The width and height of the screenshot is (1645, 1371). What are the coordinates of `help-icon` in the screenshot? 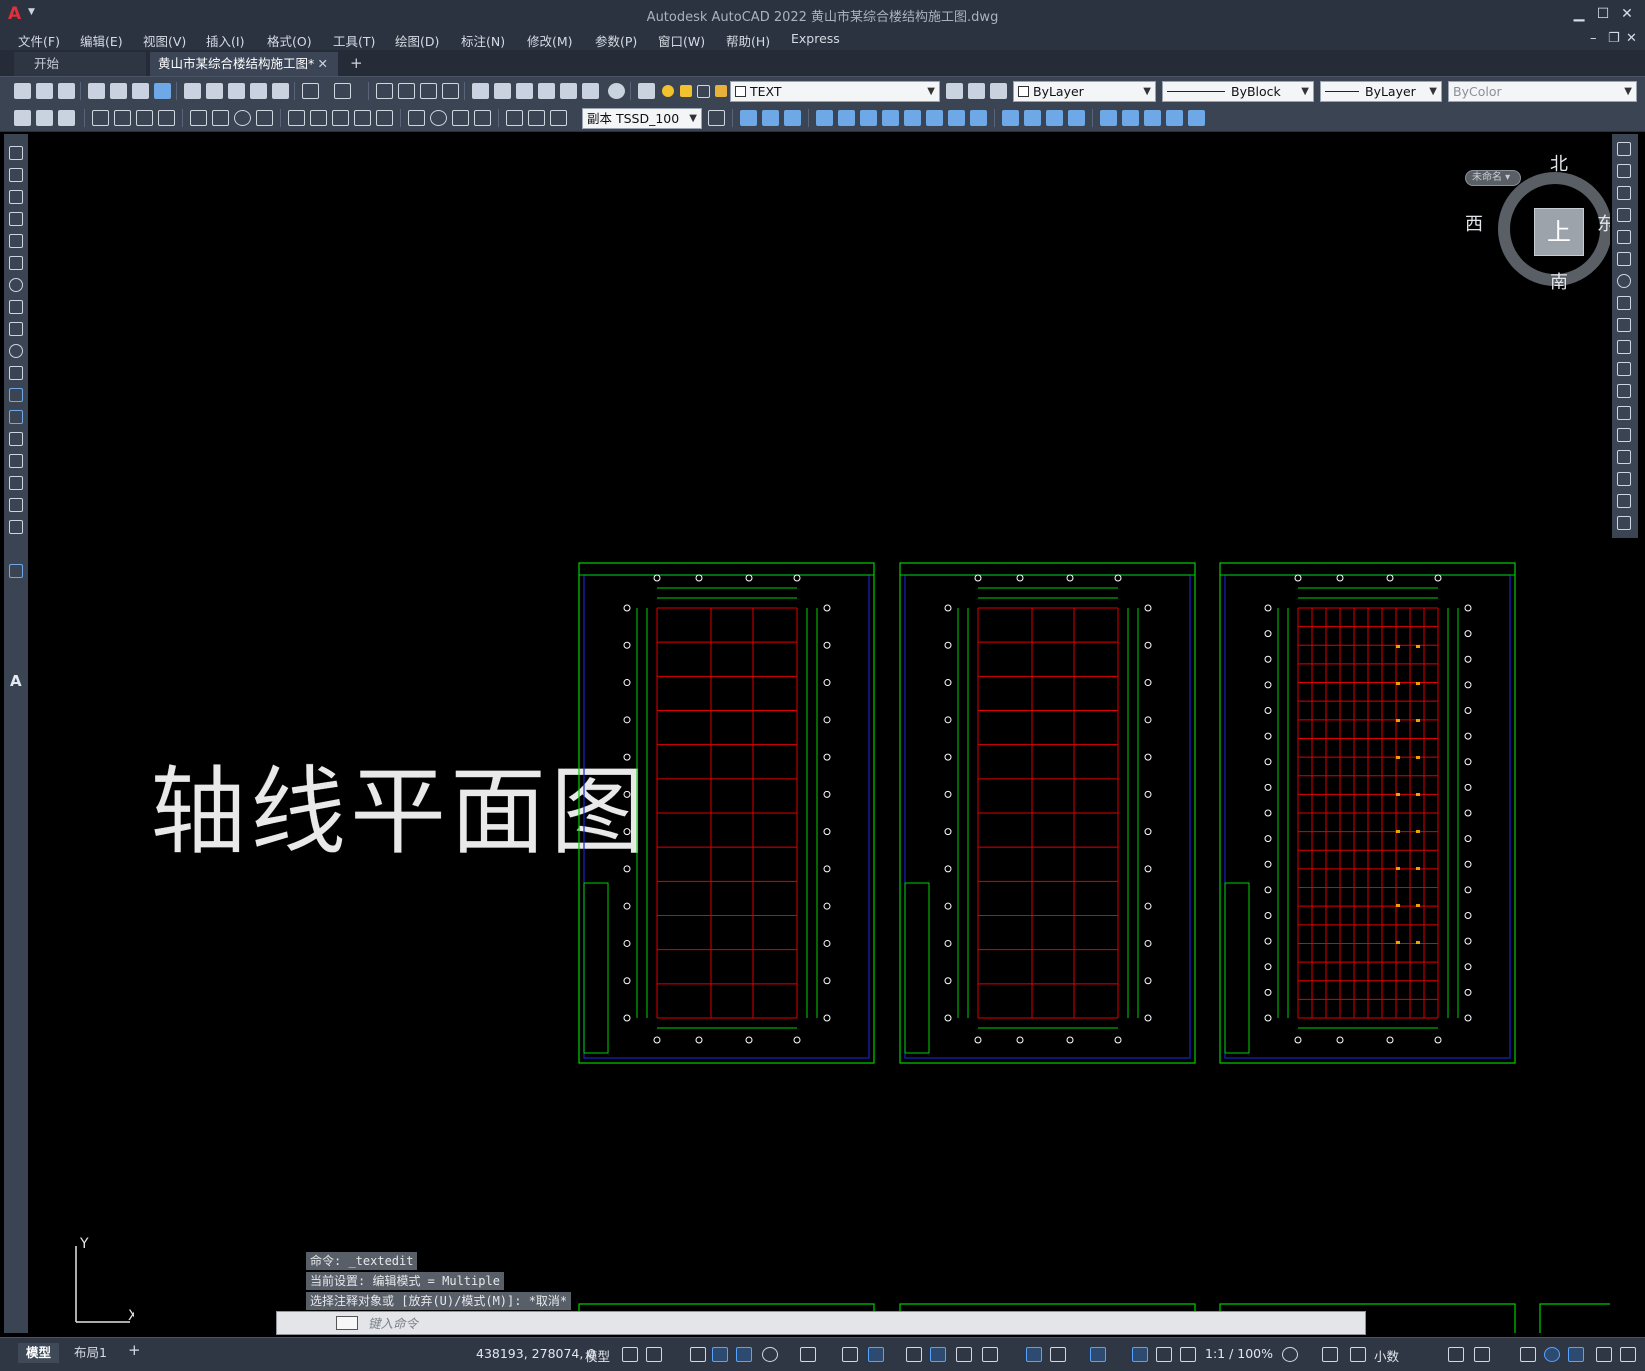 It's located at (616, 91).